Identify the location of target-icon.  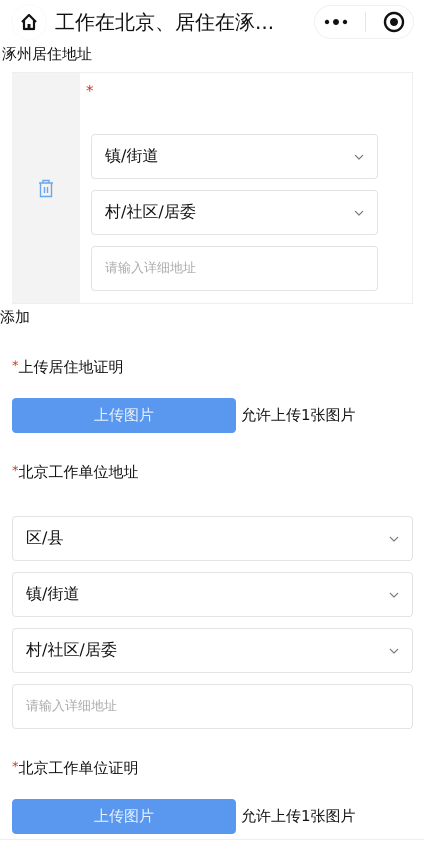
(393, 22).